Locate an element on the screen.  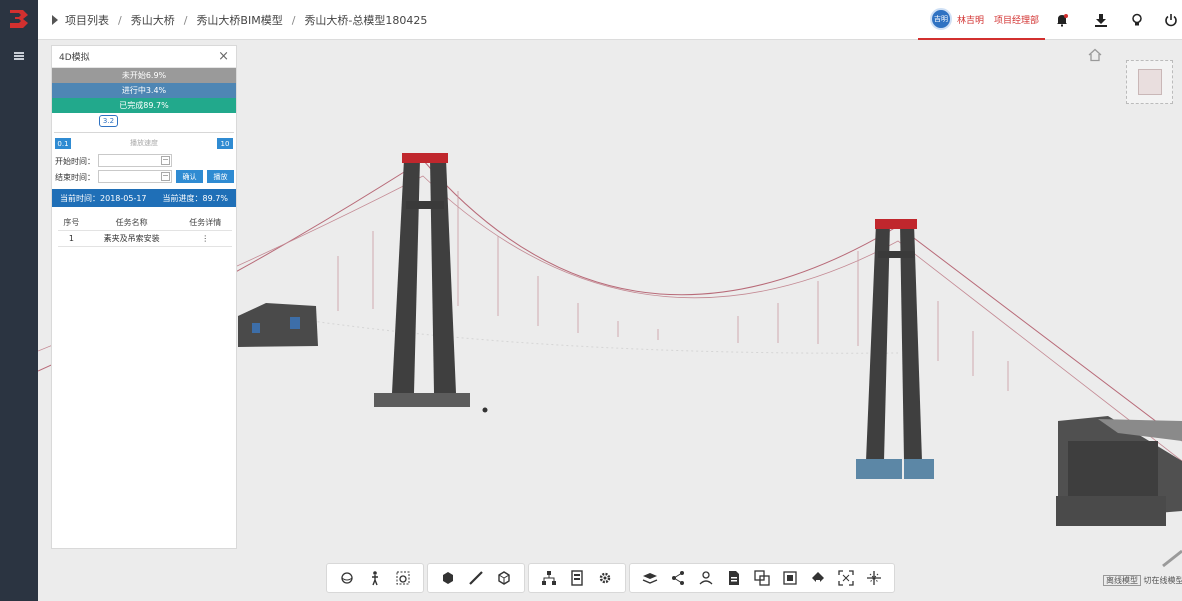
online-model-link: 切在线模型 is located at coordinates (1163, 580).